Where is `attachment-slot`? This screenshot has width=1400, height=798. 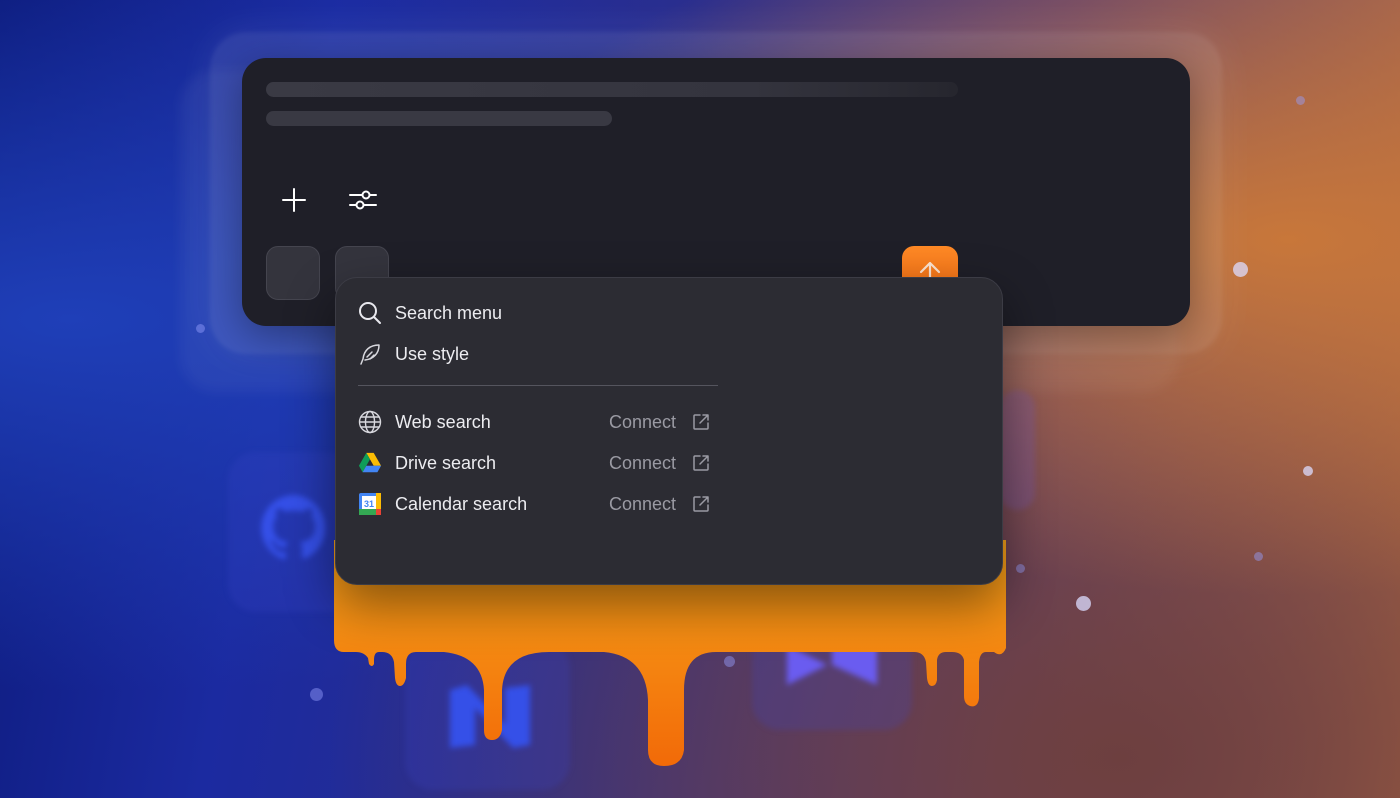 attachment-slot is located at coordinates (293, 273).